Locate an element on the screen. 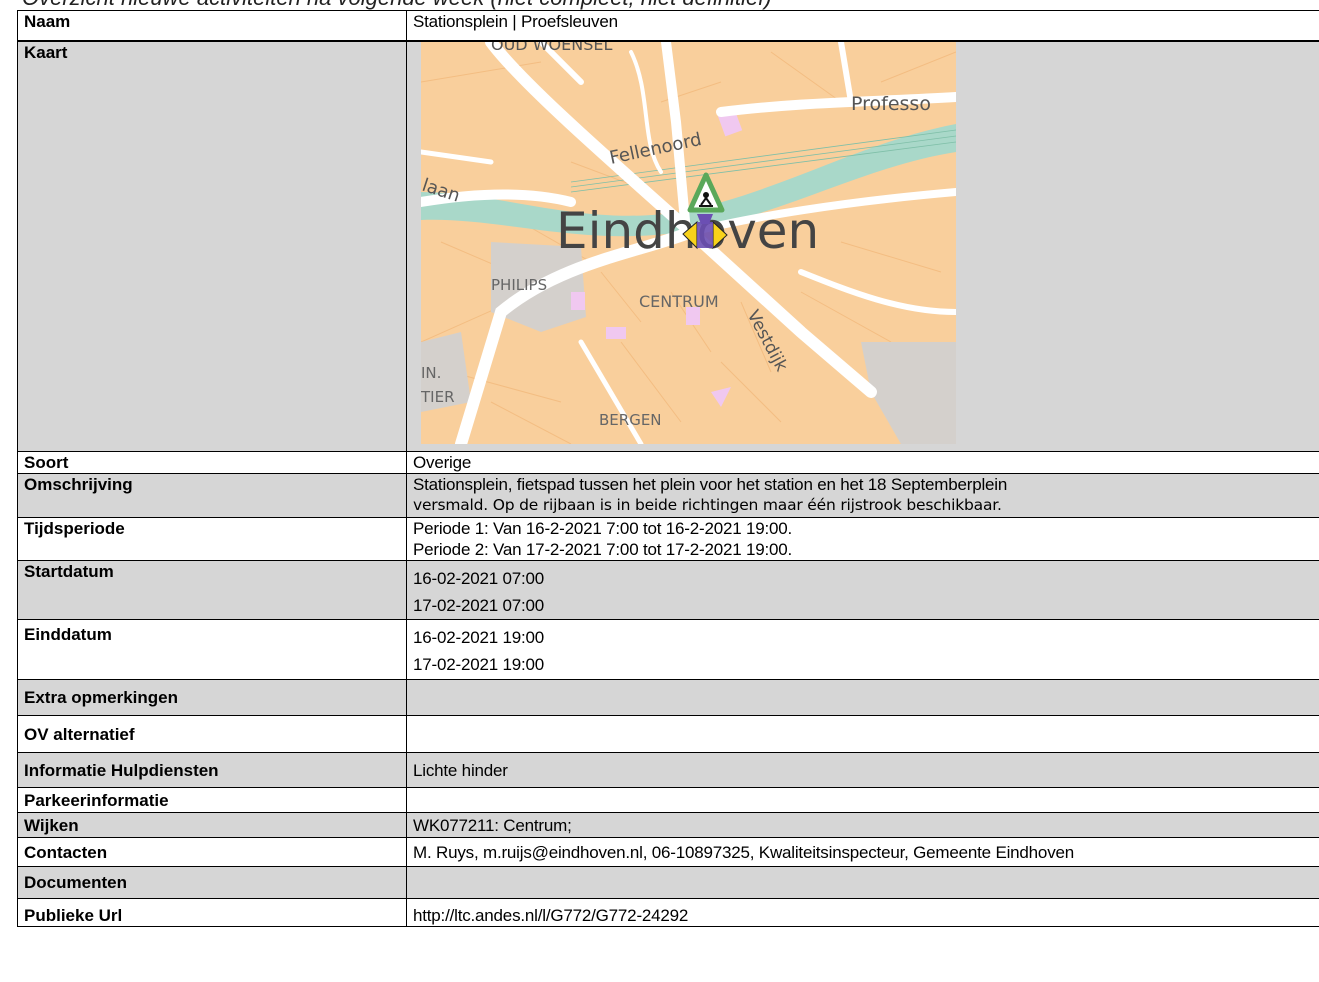 The height and width of the screenshot is (982, 1319). value-naam: Stationsplein | Proefsleuven is located at coordinates (862, 26).